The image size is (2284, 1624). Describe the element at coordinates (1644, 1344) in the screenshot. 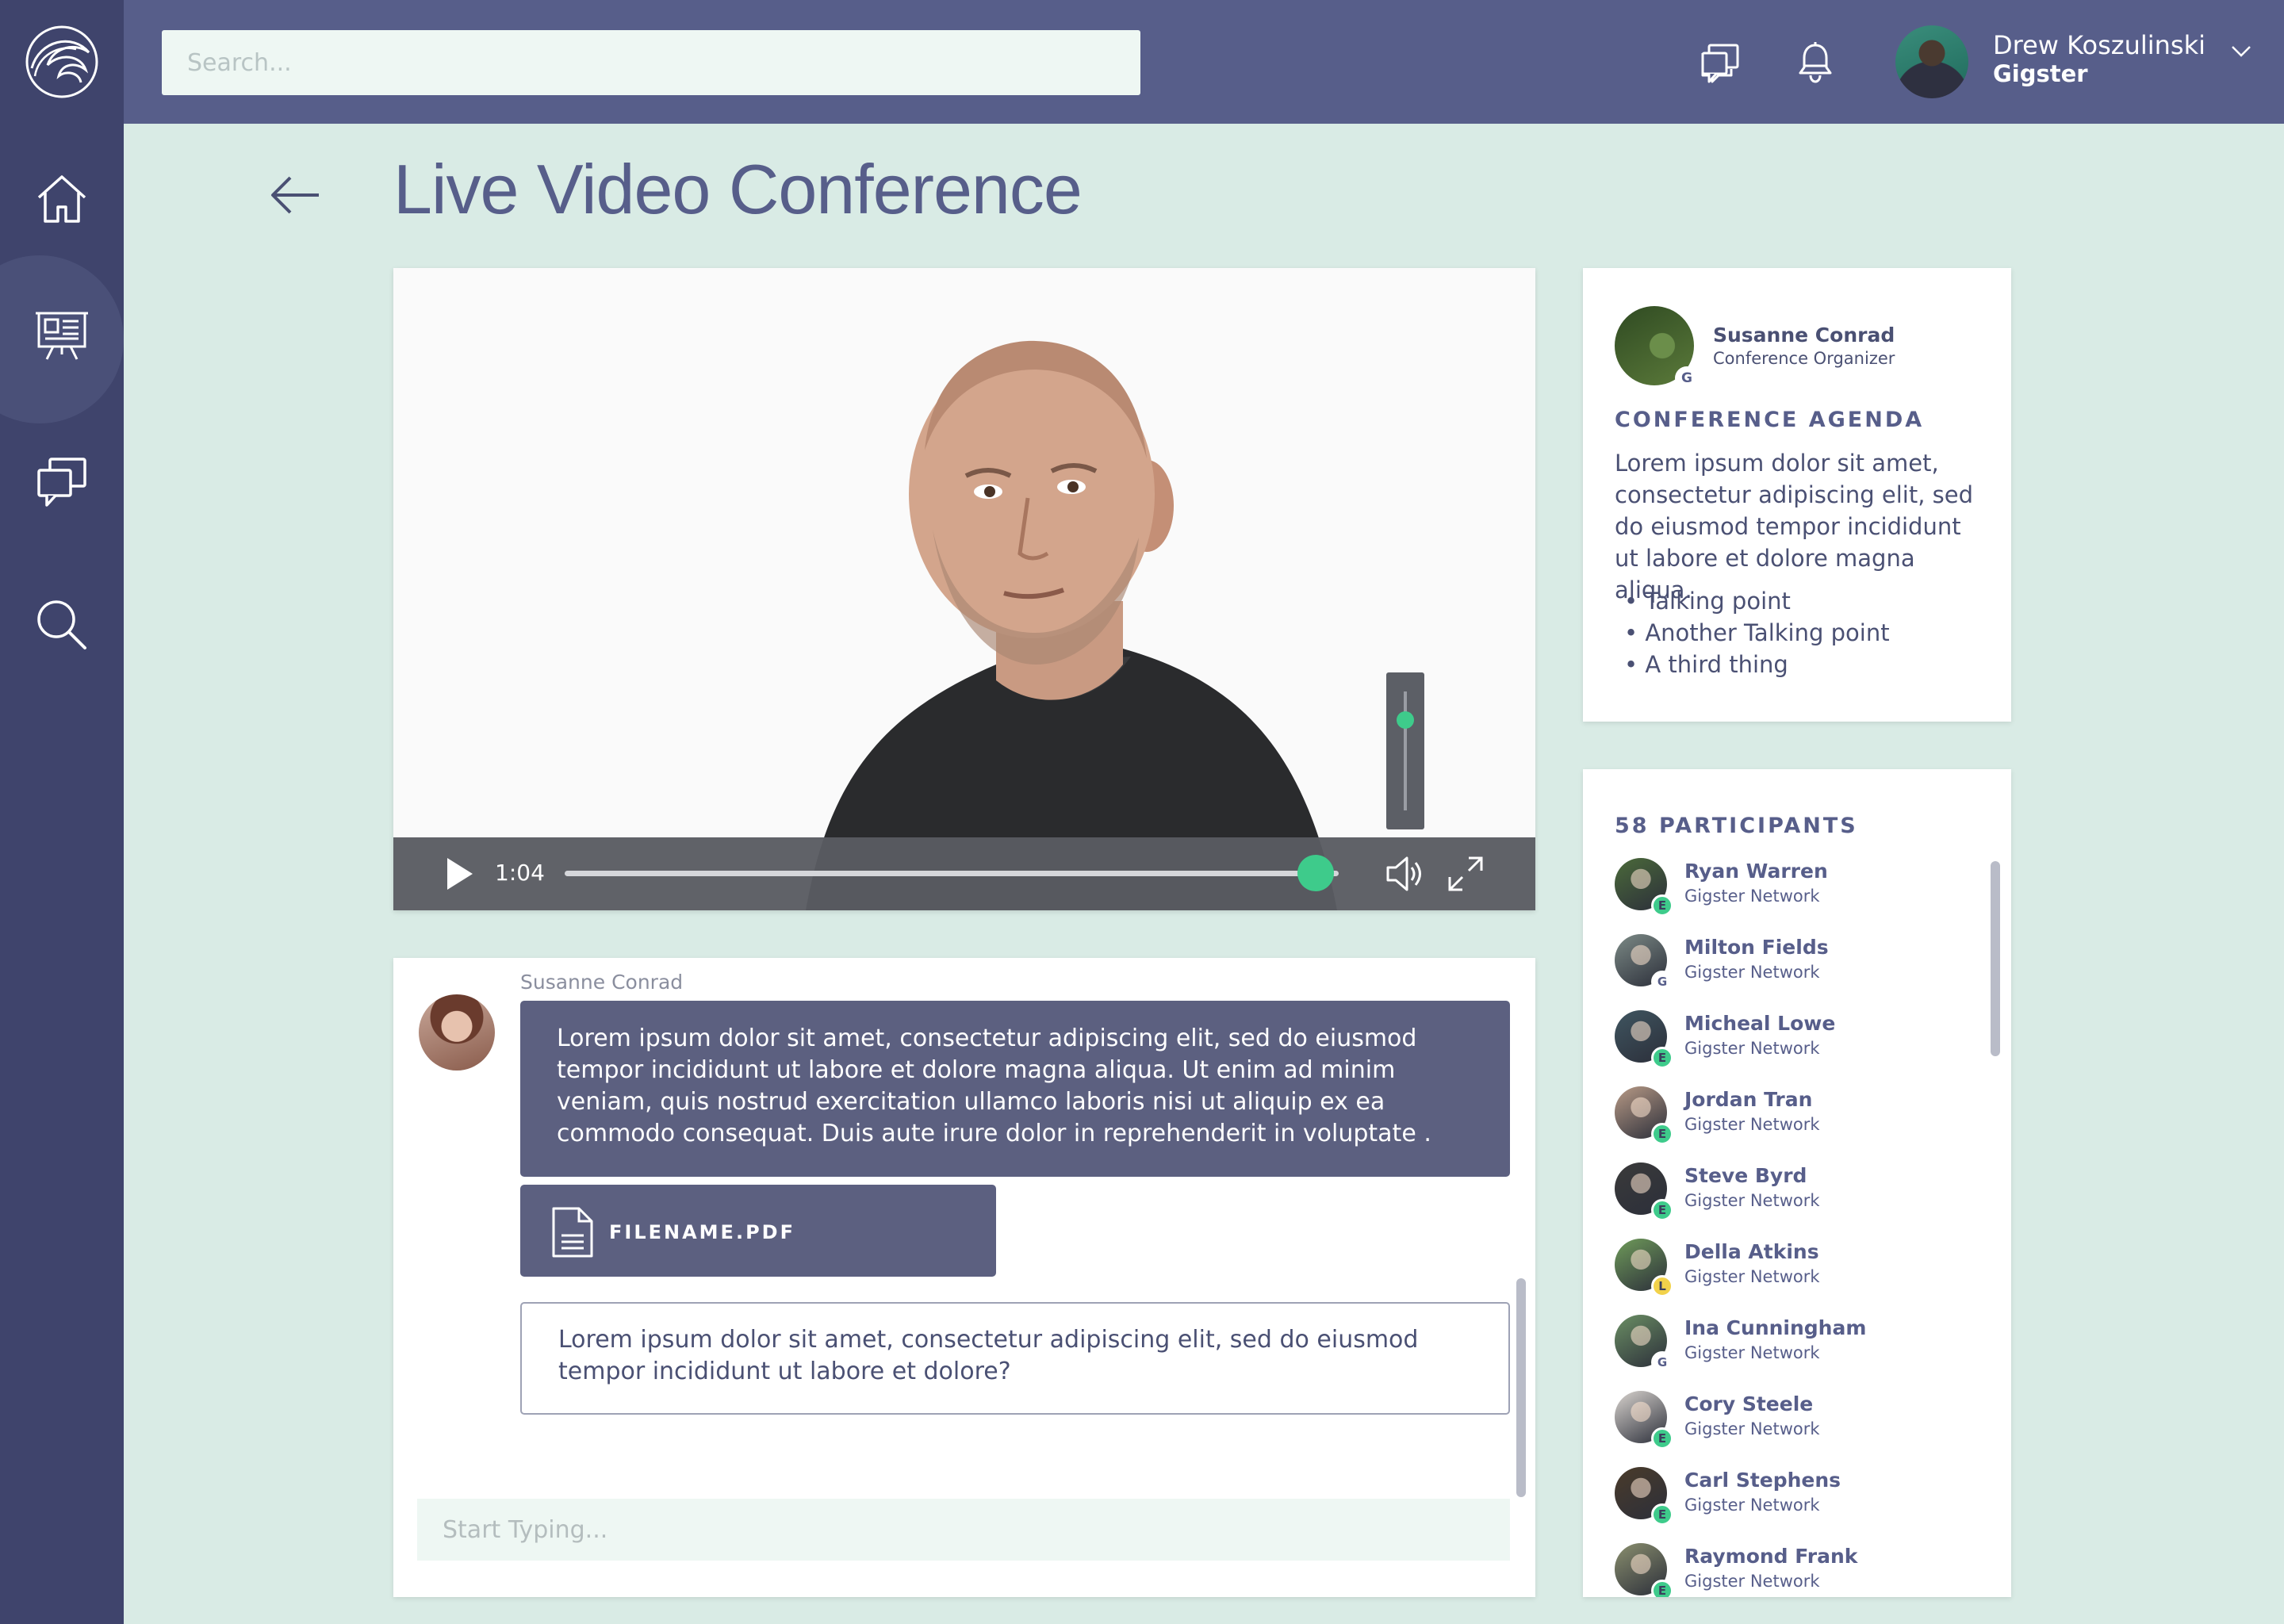

I see `participant-avatar: G` at that location.